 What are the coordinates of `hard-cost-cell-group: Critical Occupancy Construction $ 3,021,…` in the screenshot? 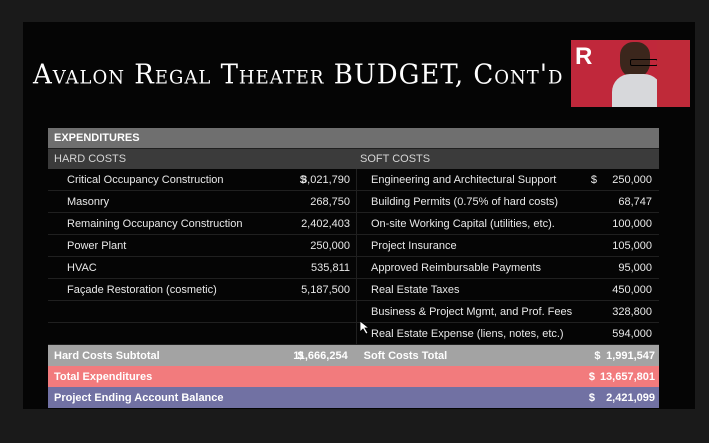 It's located at (202, 179).